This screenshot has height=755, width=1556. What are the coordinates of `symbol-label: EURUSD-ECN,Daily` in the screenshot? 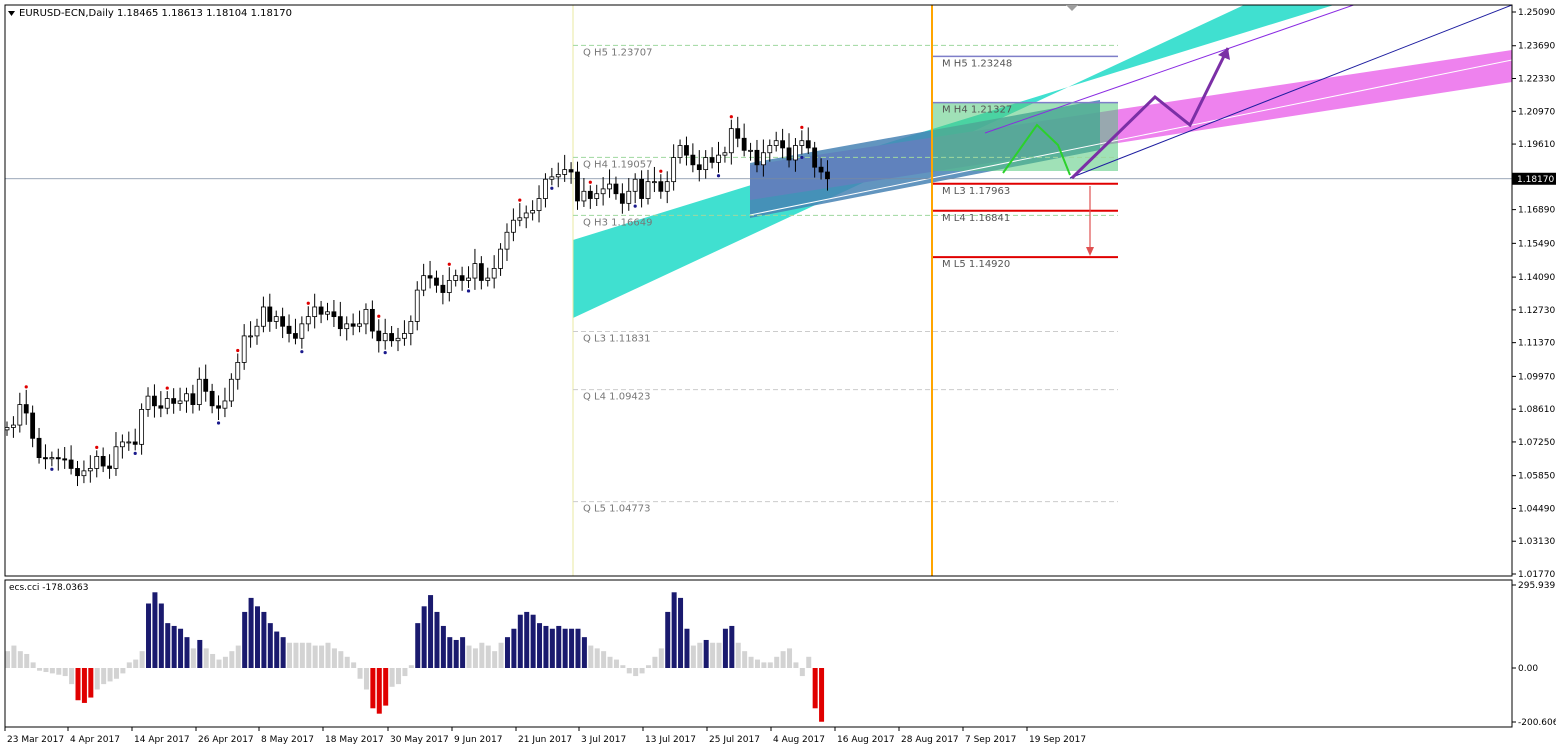 It's located at (66, 13).